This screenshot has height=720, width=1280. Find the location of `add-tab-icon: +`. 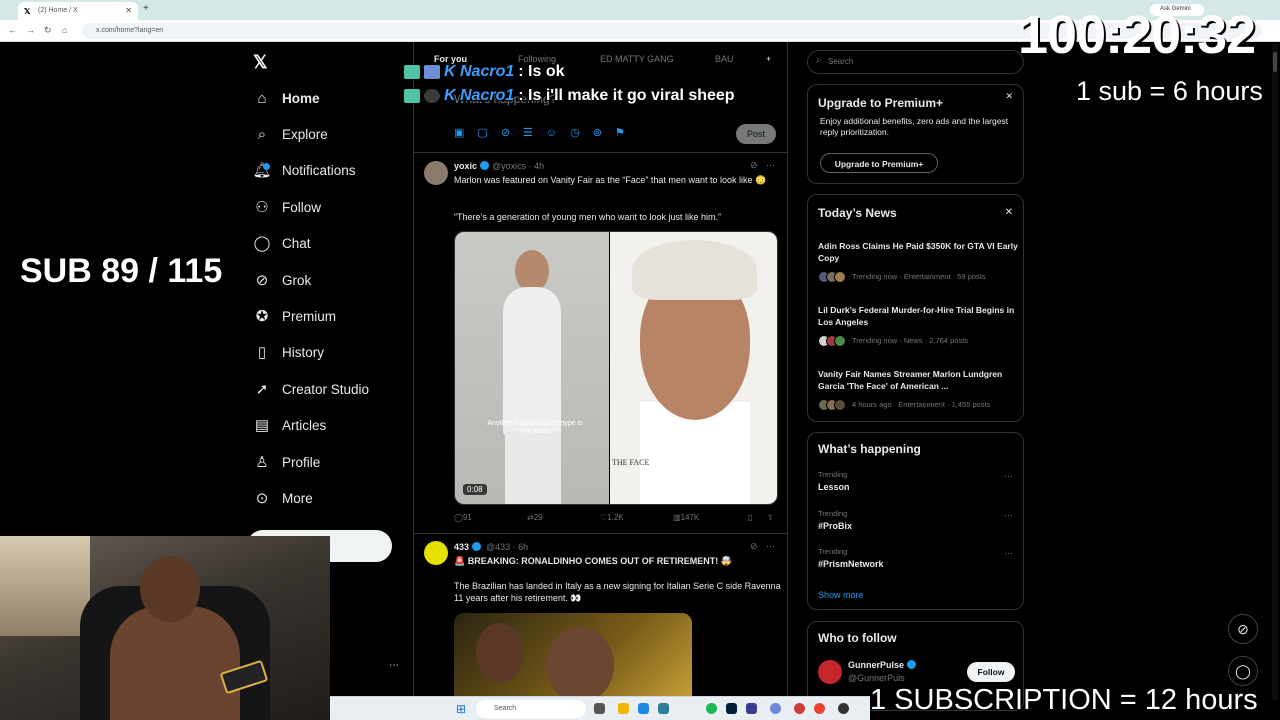

add-tab-icon: + is located at coordinates (768, 59).